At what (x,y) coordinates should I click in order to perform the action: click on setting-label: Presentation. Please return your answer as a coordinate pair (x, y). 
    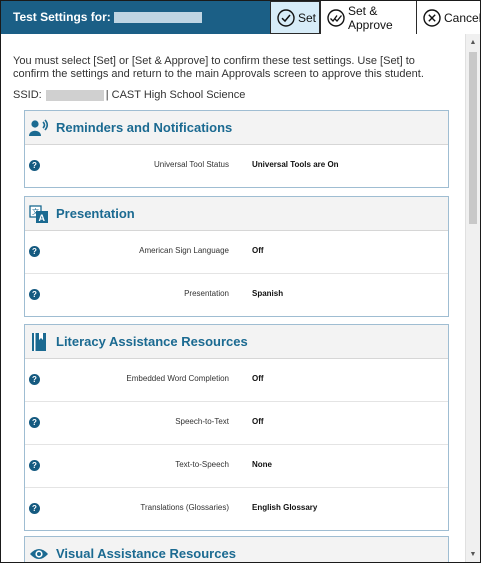
    Looking at the image, I should click on (206, 293).